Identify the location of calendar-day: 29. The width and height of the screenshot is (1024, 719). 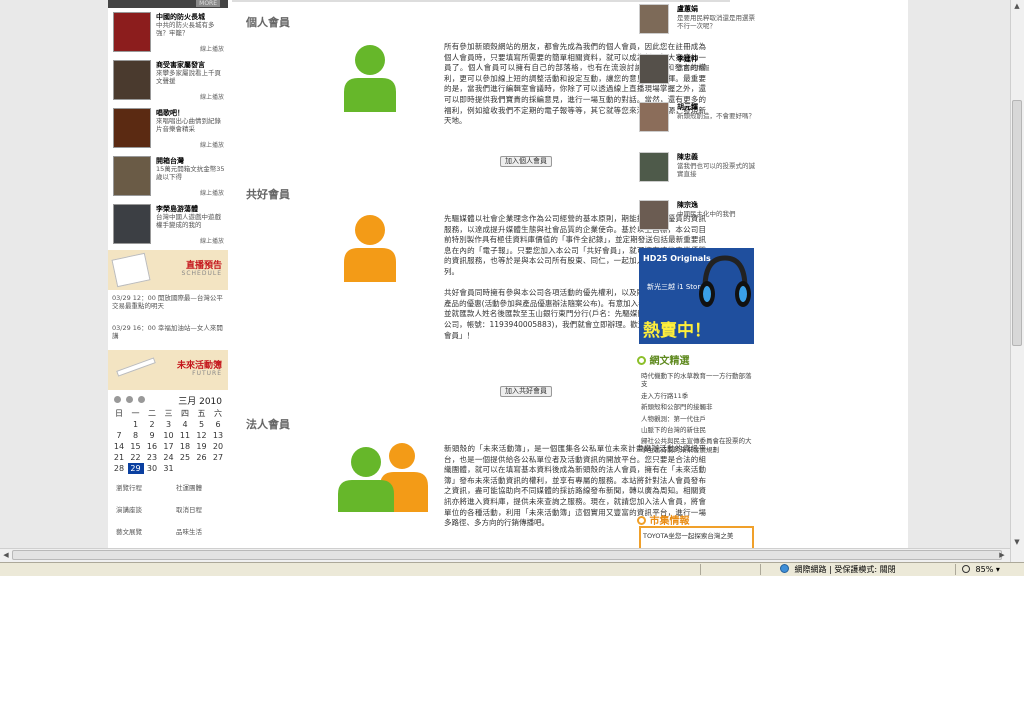
(135, 468).